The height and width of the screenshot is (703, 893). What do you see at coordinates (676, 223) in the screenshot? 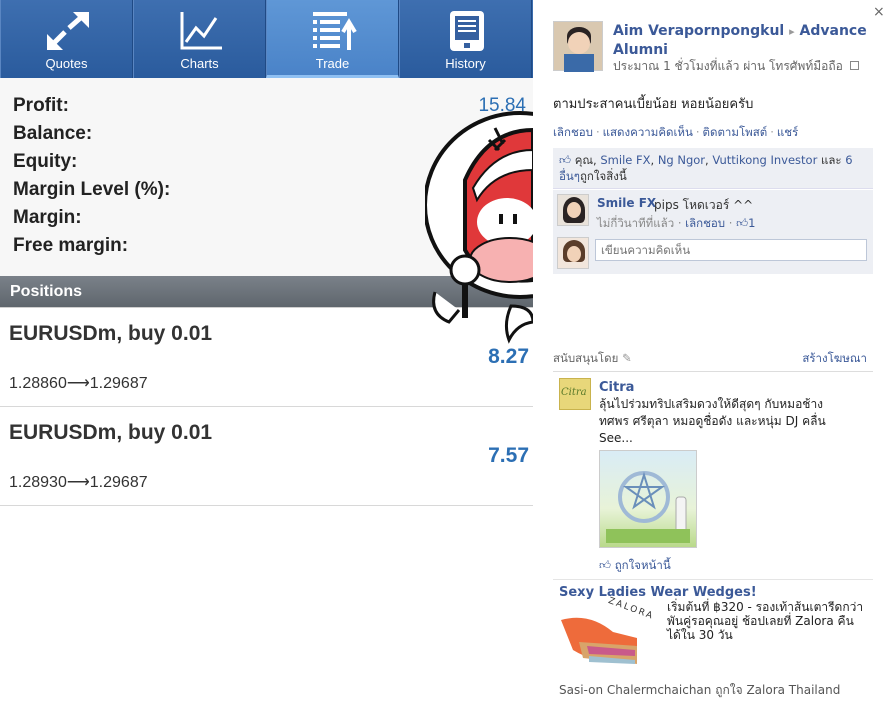
I see `comment-meta: ไม่กี่วินาทีที่แล้ว · เลิกชอบ · 👍︎1` at bounding box center [676, 223].